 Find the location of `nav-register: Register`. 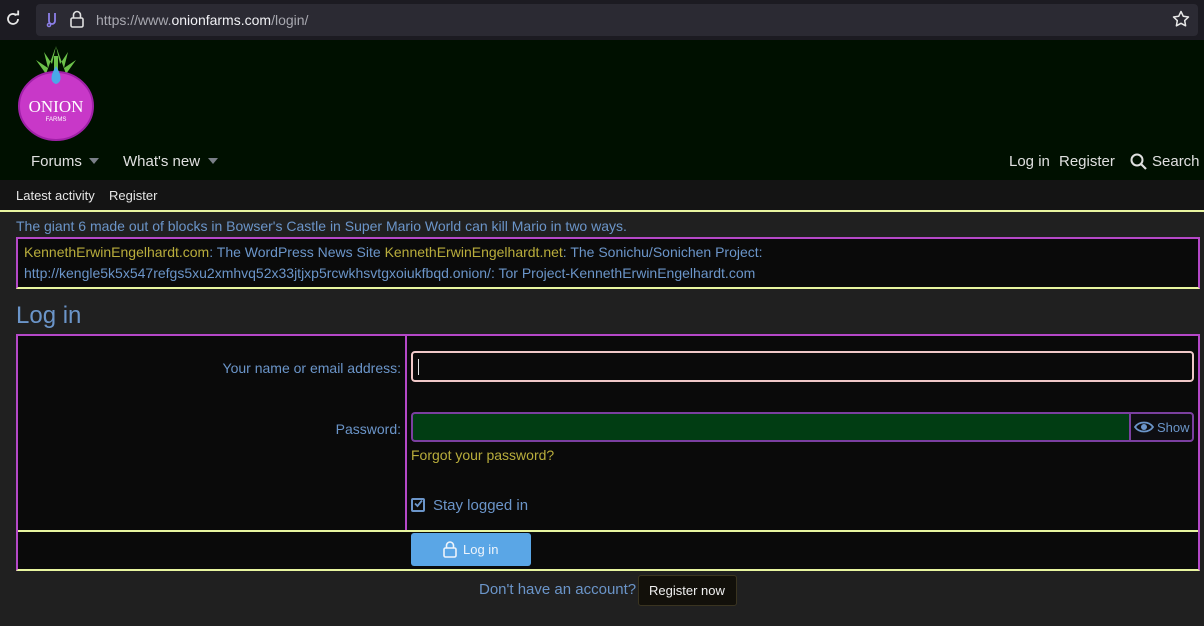

nav-register: Register is located at coordinates (1087, 161).